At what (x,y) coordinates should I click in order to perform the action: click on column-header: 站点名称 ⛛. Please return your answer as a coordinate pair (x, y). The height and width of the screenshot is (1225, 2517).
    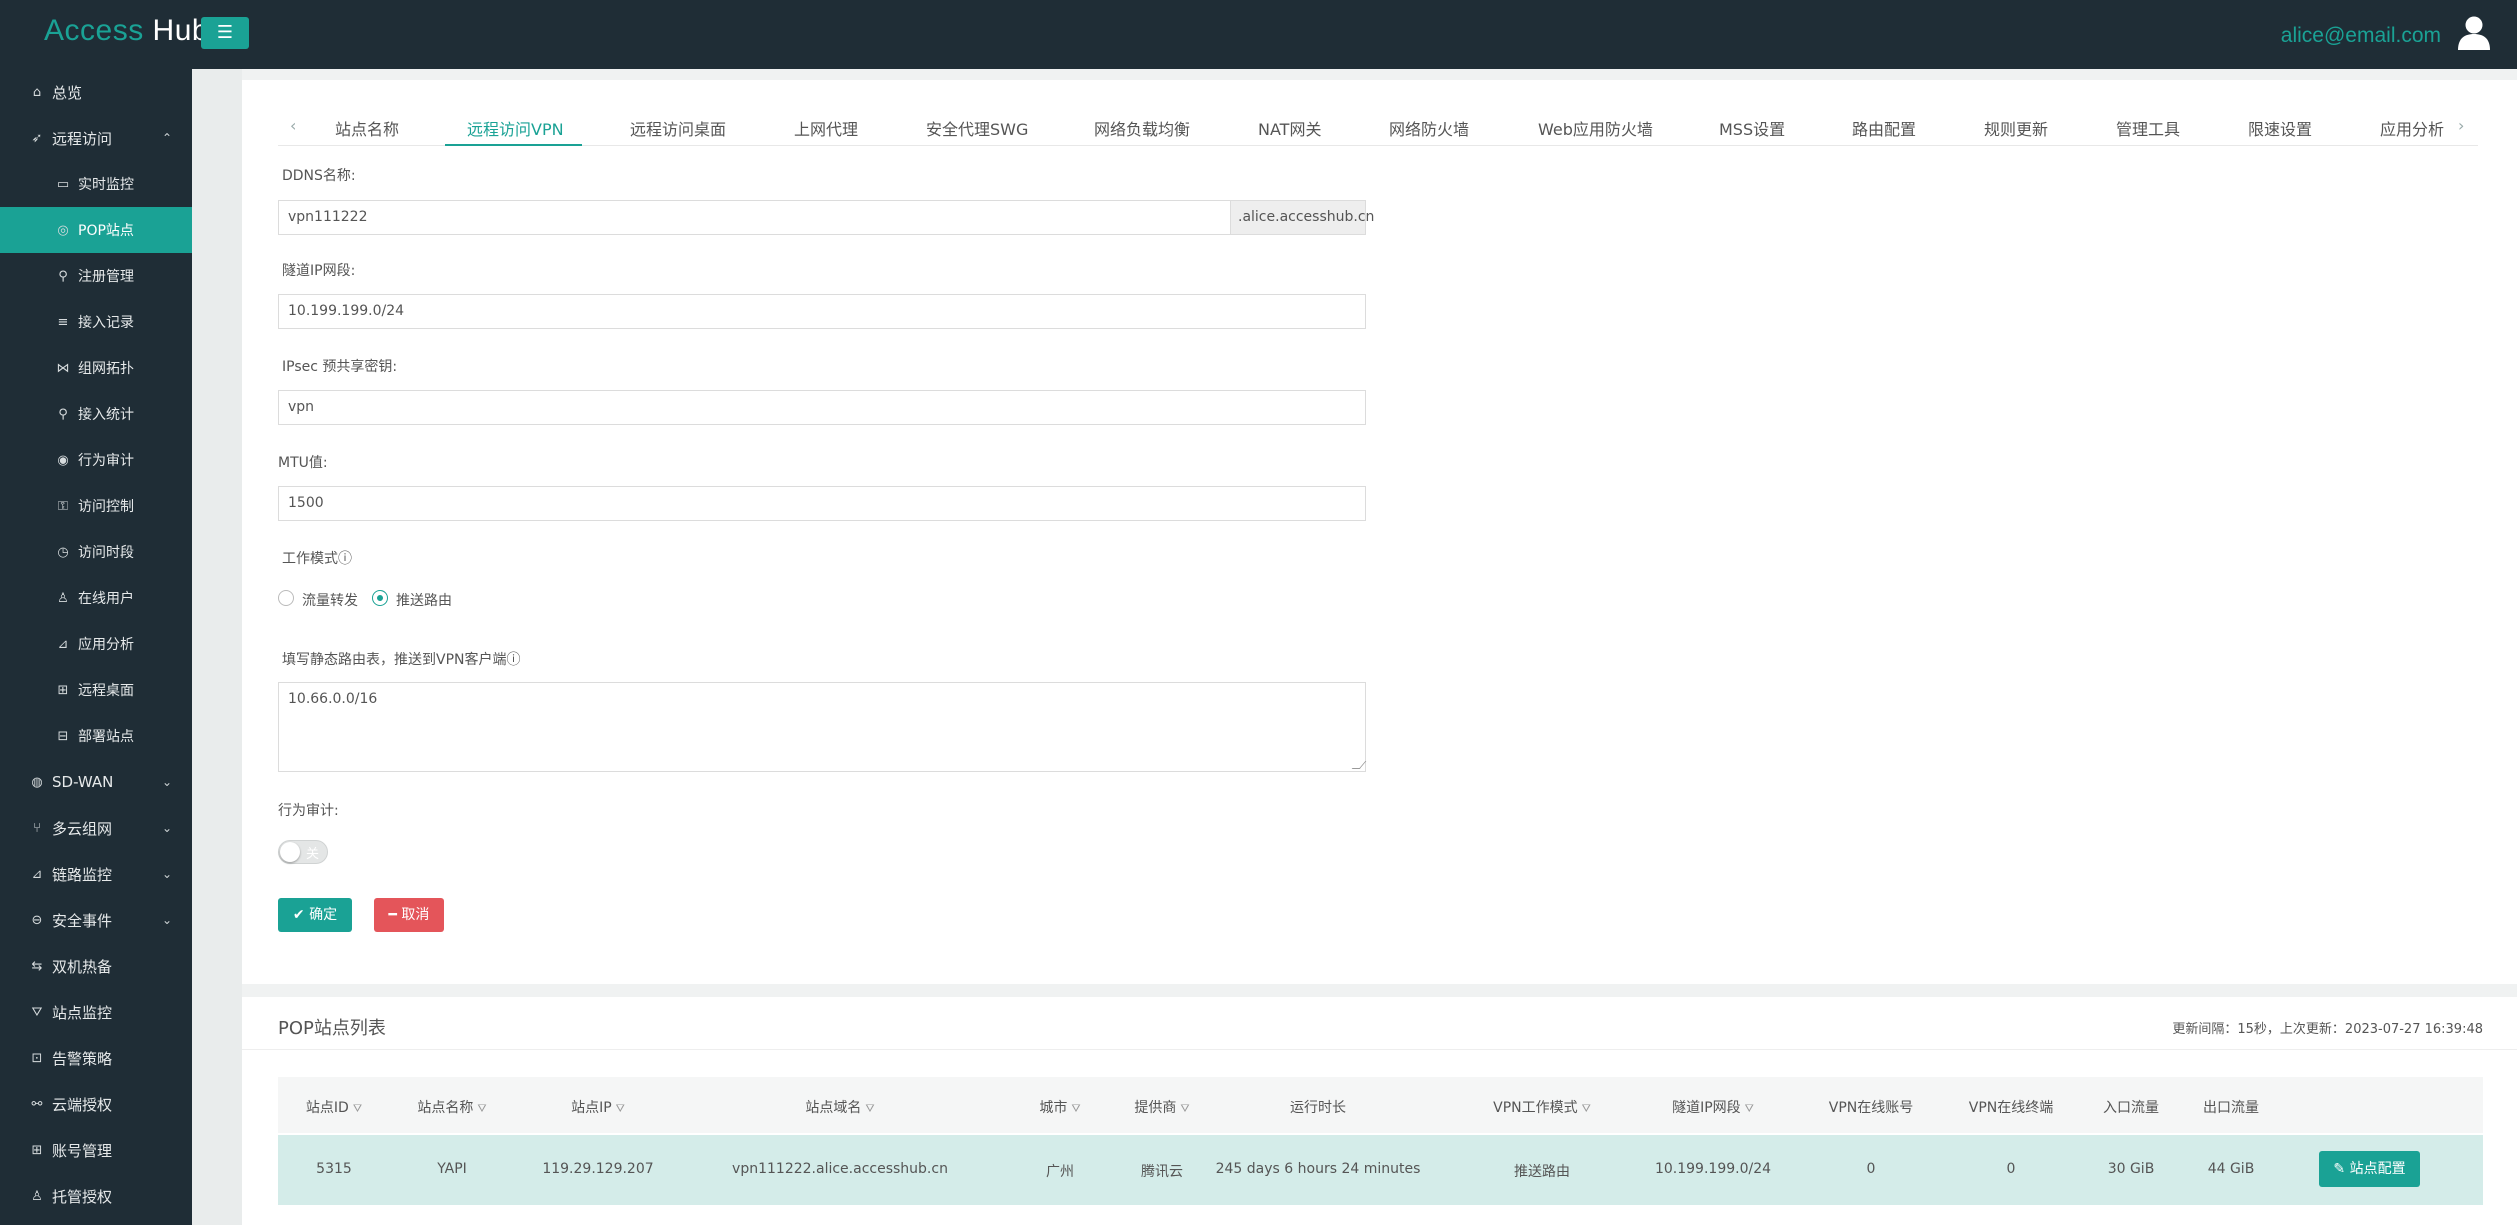
    Looking at the image, I should click on (451, 1107).